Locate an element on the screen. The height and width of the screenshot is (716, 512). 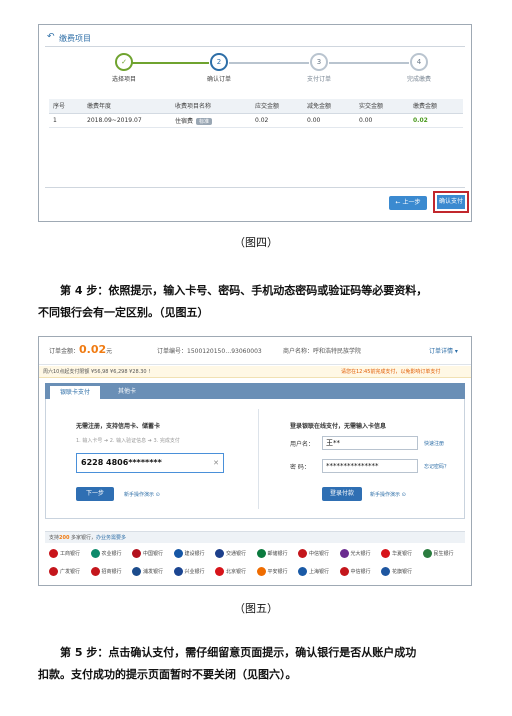
confirm-pay-highlight: 确认支付 is located at coordinates (451, 202).